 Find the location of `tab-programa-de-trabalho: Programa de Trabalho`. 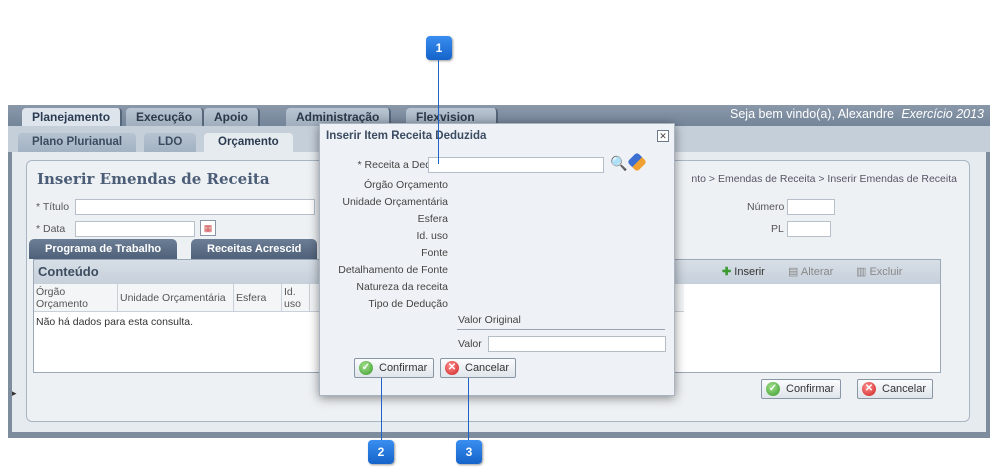

tab-programa-de-trabalho: Programa de Trabalho is located at coordinates (103, 249).